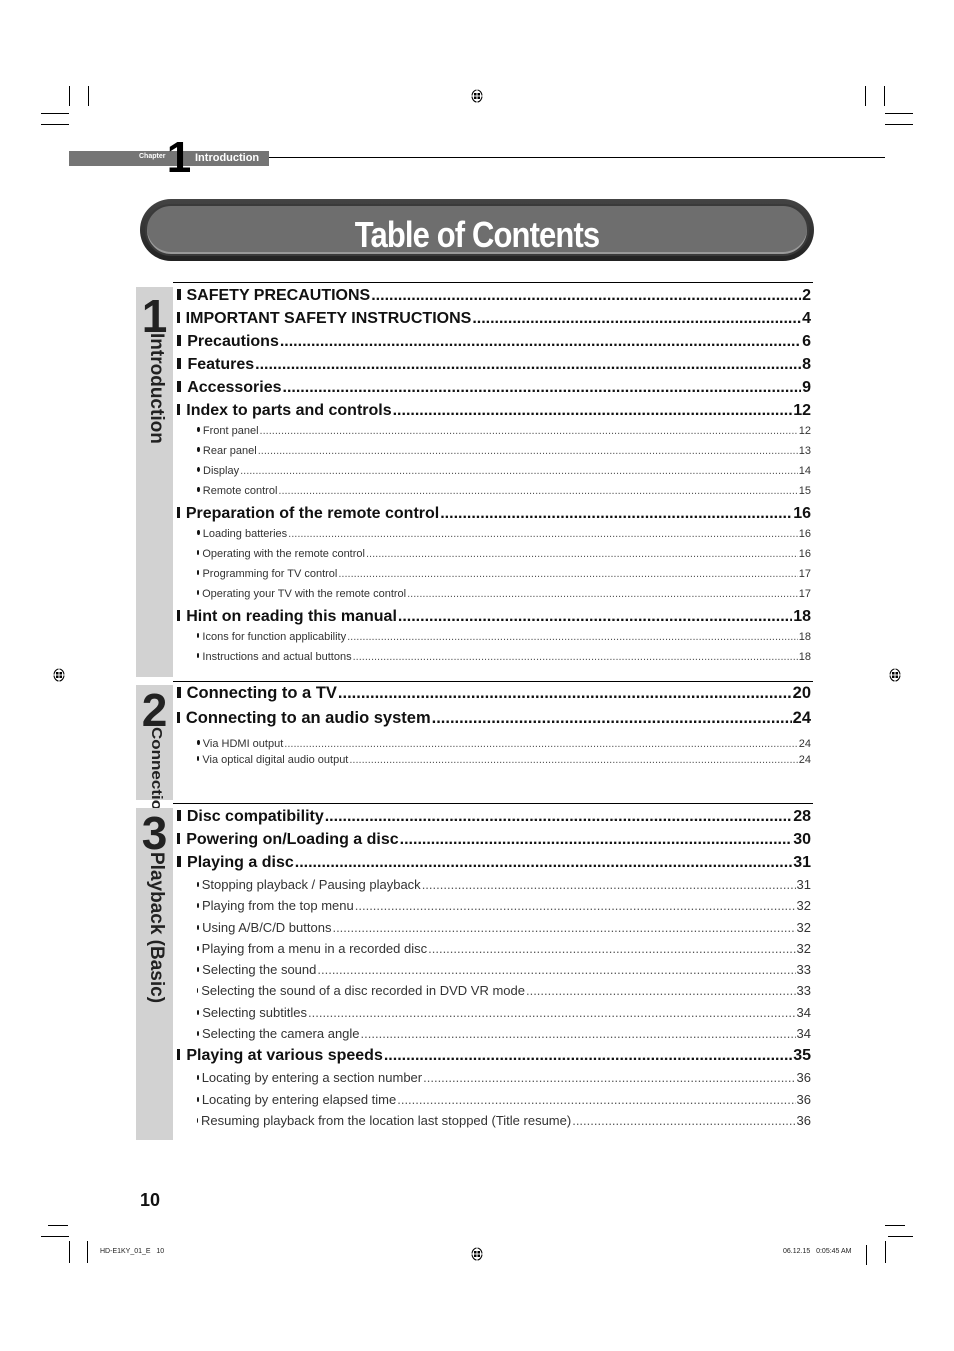  Describe the element at coordinates (803, 884) in the screenshot. I see `entry-page-number: 31` at that location.